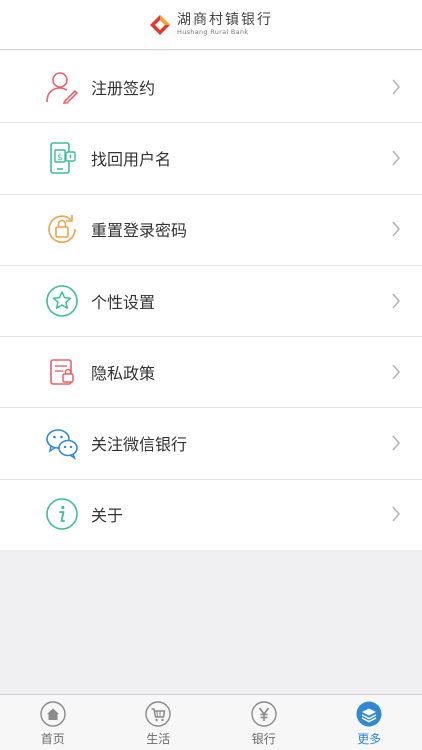  Describe the element at coordinates (263, 739) in the screenshot. I see `tab-label: 银行` at that location.